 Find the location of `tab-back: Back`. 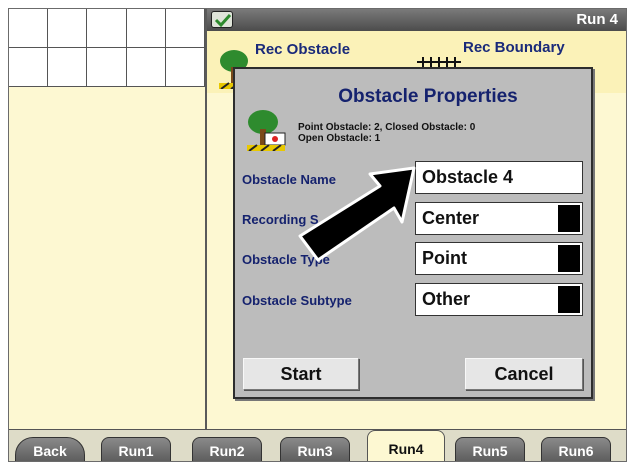

tab-back: Back is located at coordinates (50, 449).